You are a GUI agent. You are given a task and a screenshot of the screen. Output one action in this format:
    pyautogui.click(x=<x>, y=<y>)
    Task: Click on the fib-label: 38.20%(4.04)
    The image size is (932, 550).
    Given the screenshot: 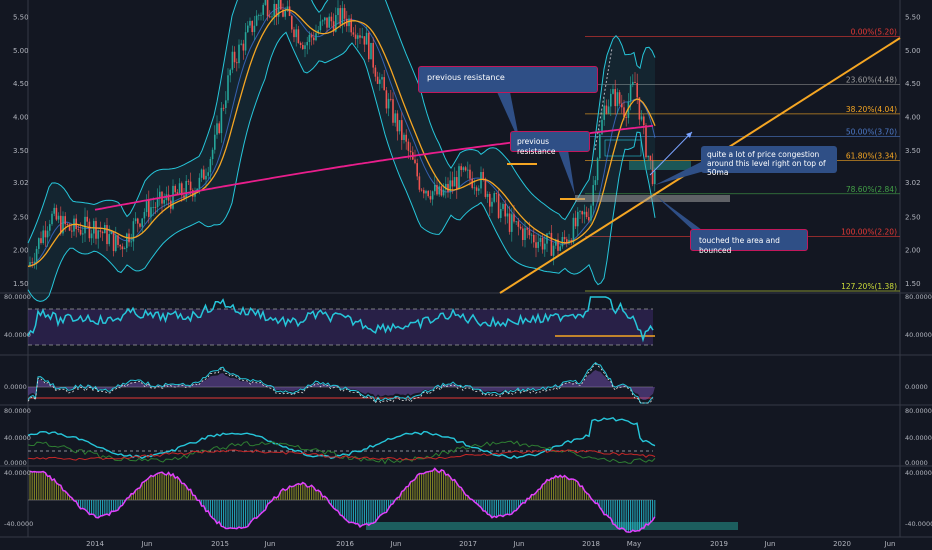 What is the action you would take?
    pyautogui.click(x=871, y=109)
    